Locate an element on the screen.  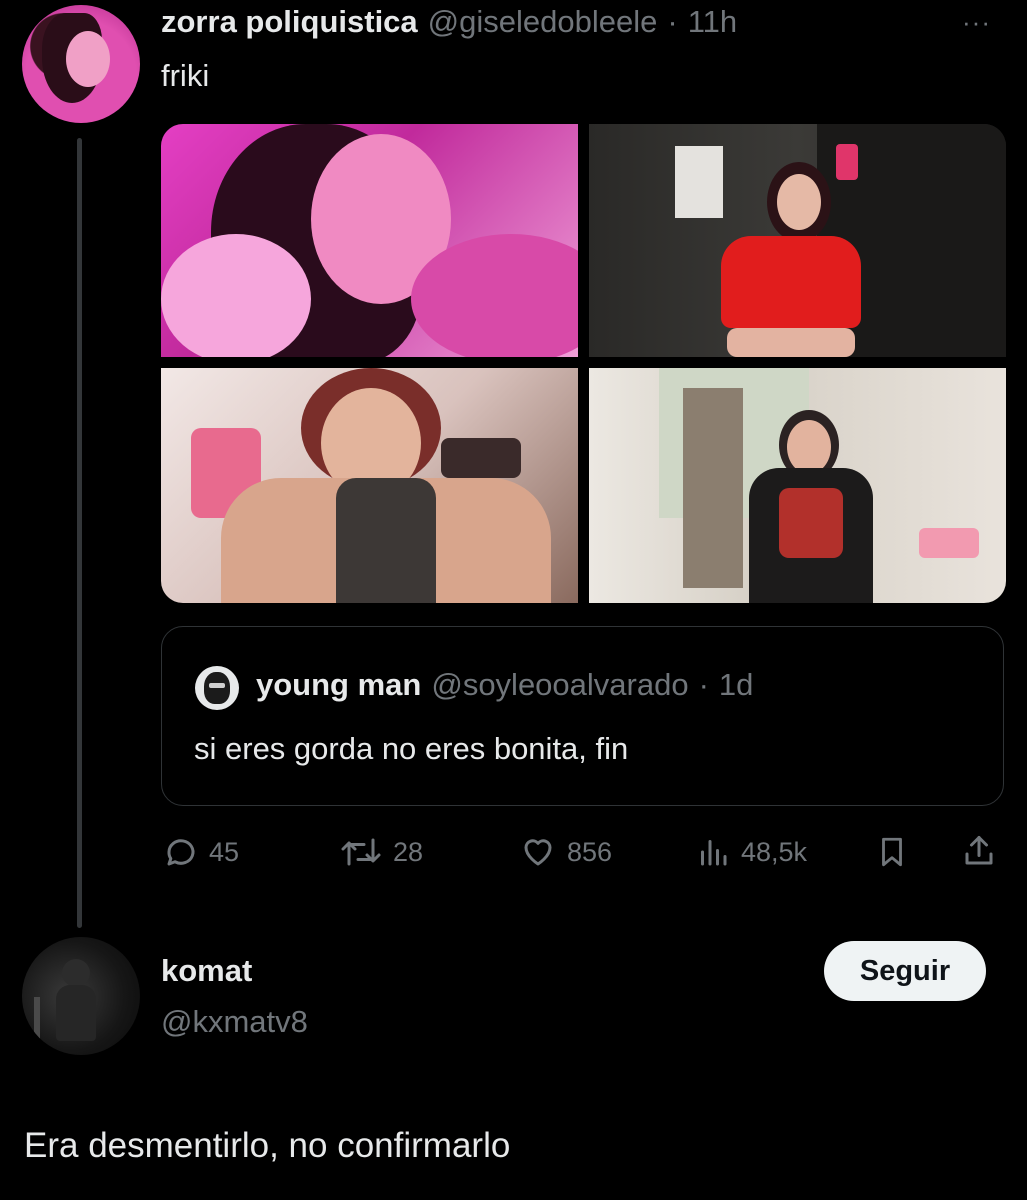
views-action: 48,5k is located at coordinates (751, 852).